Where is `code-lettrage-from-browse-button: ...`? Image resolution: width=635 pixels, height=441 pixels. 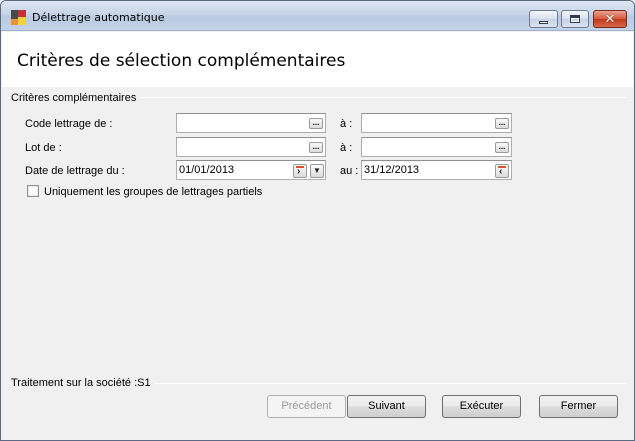
code-lettrage-from-browse-button: ... is located at coordinates (316, 123).